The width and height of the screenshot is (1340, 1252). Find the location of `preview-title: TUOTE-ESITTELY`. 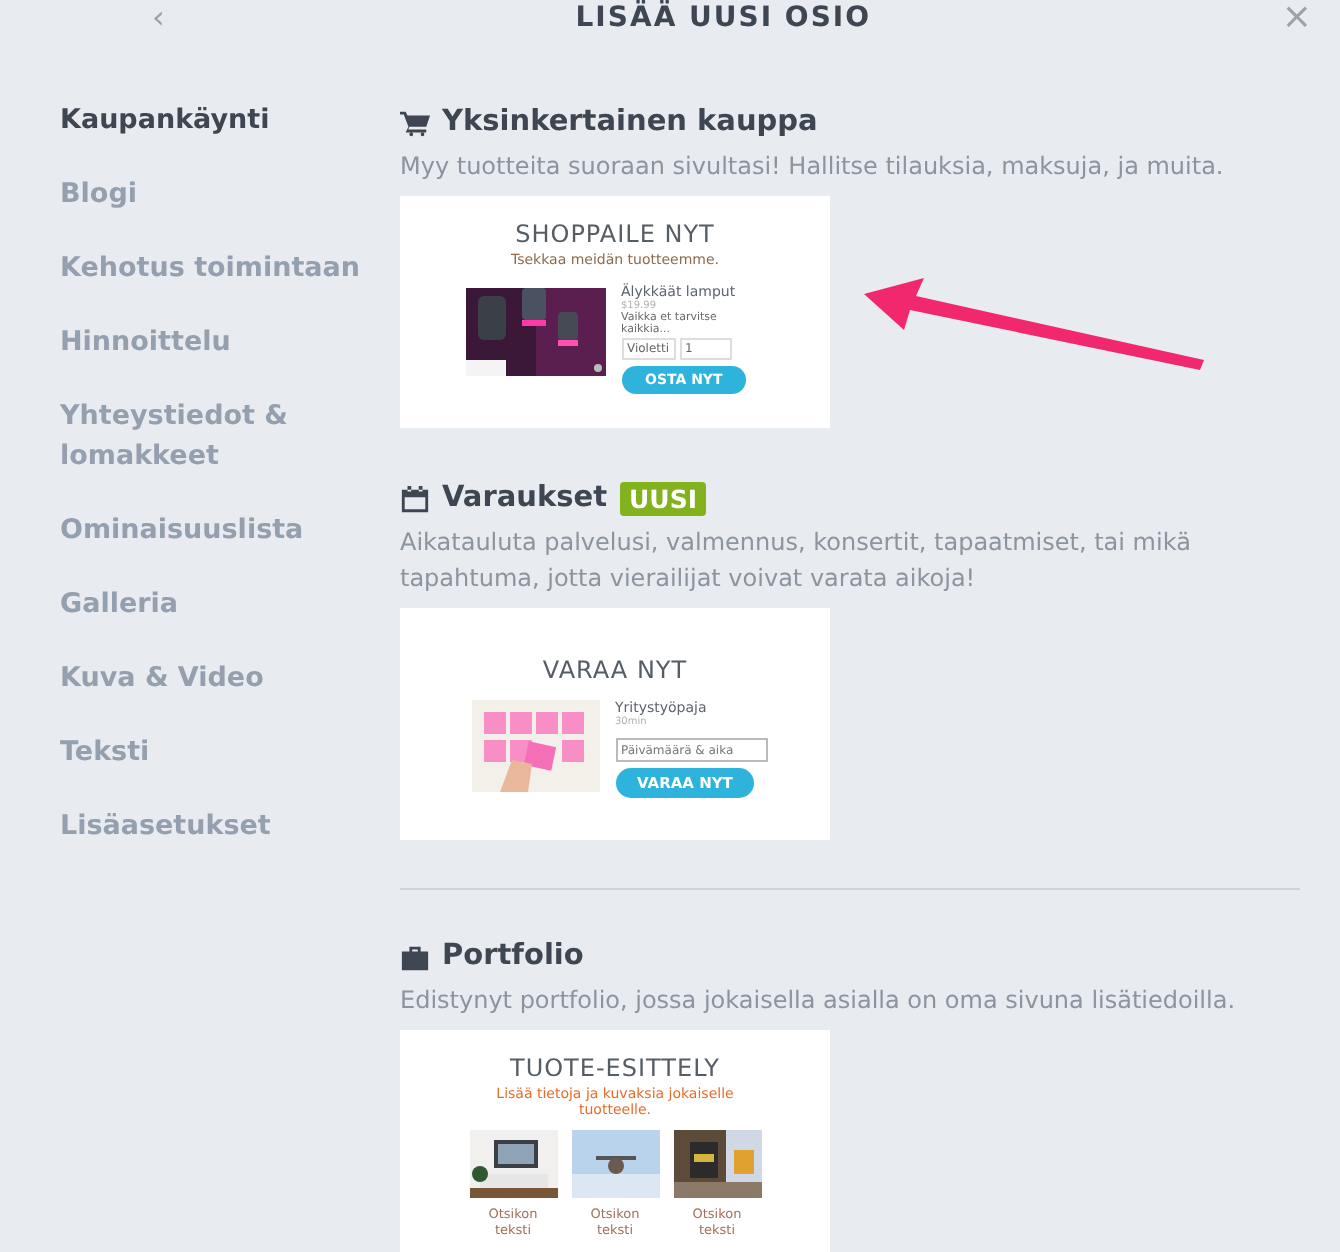

preview-title: TUOTE-ESITTELY is located at coordinates (615, 1068).